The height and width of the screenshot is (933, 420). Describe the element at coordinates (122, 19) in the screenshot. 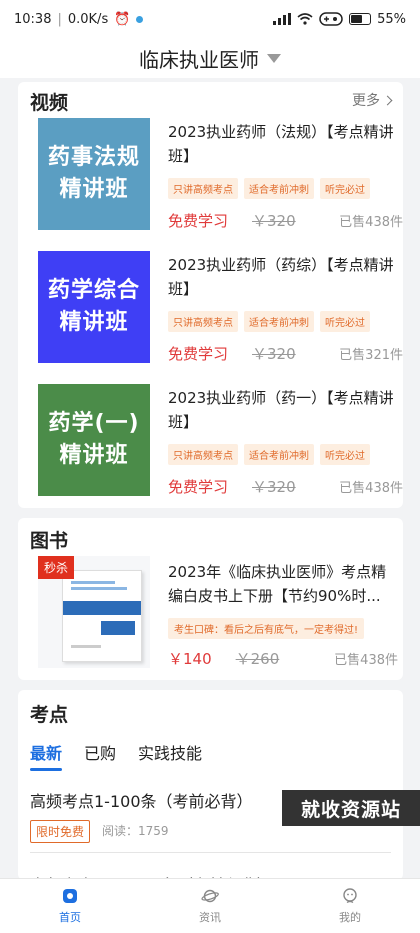

I see `alarm-icon: ⏰` at that location.